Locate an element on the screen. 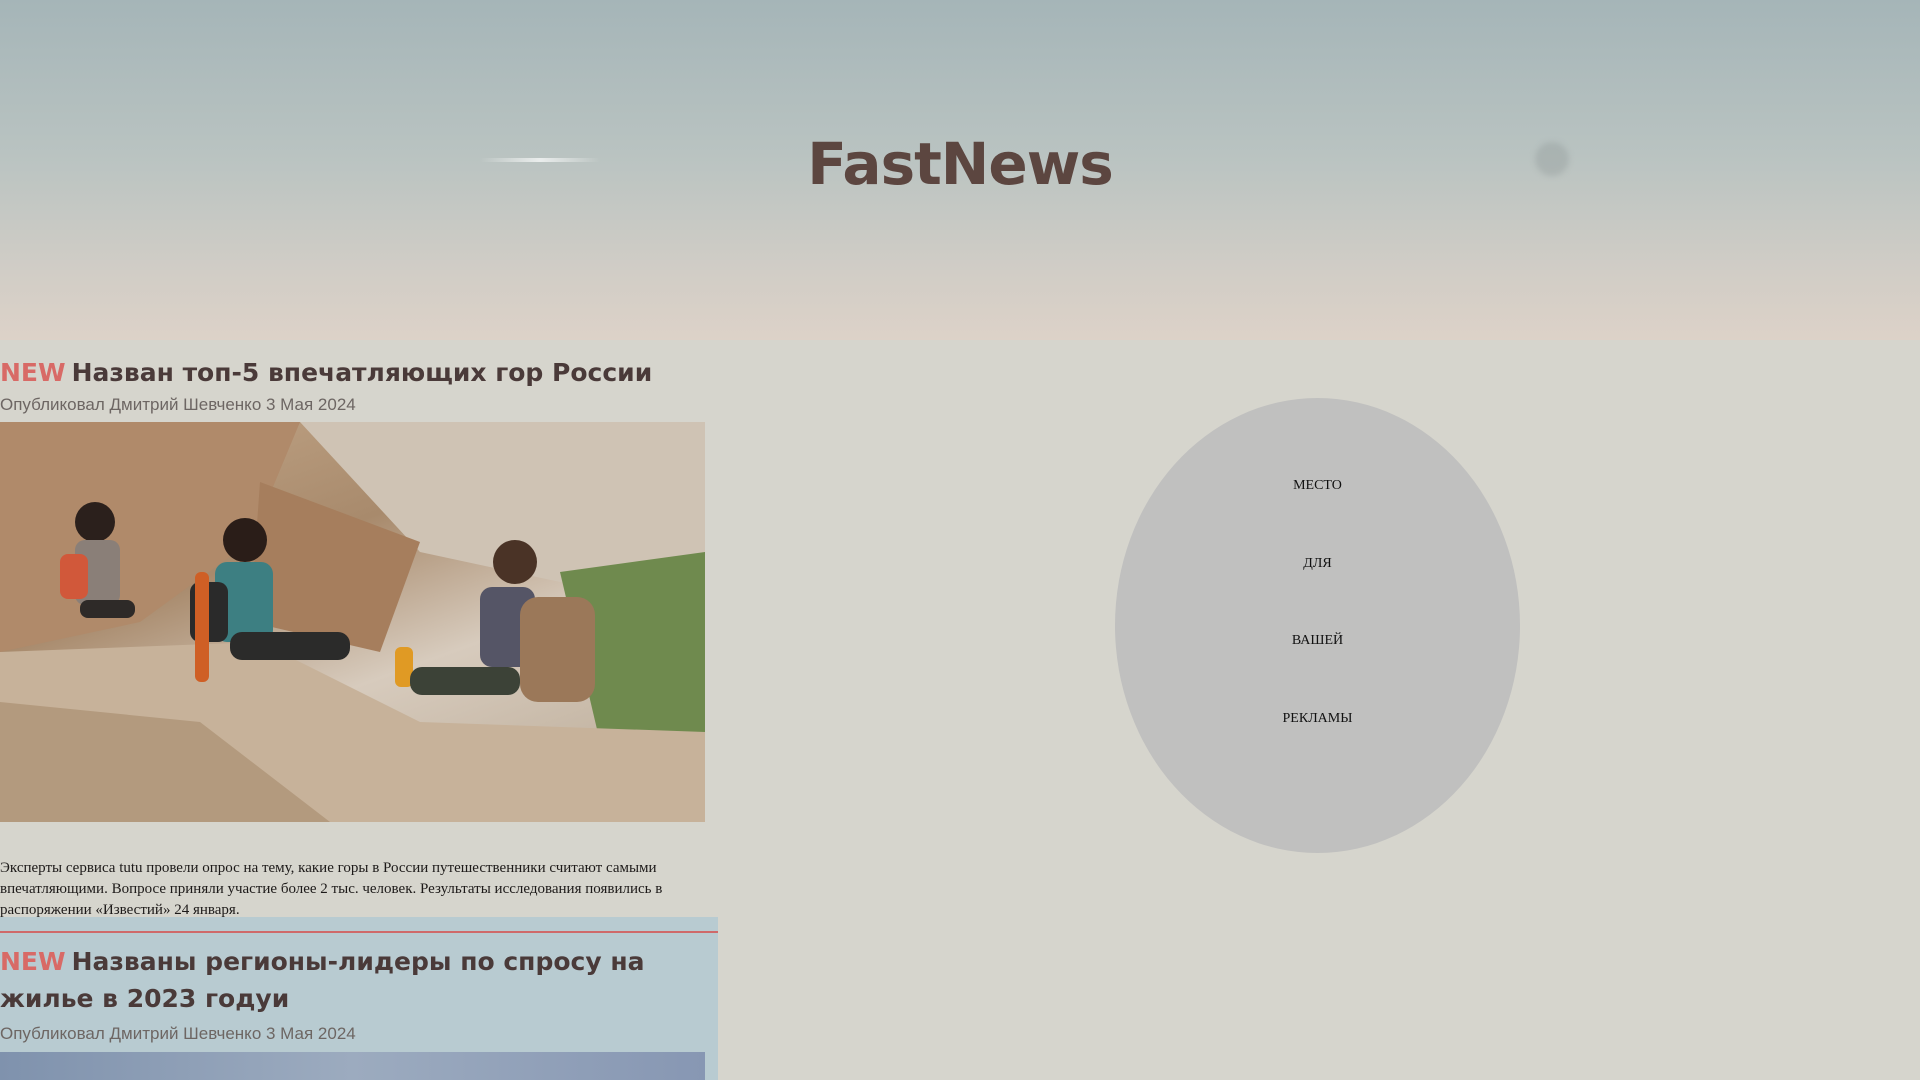  ad-word: МЕСТО is located at coordinates (1317, 485).